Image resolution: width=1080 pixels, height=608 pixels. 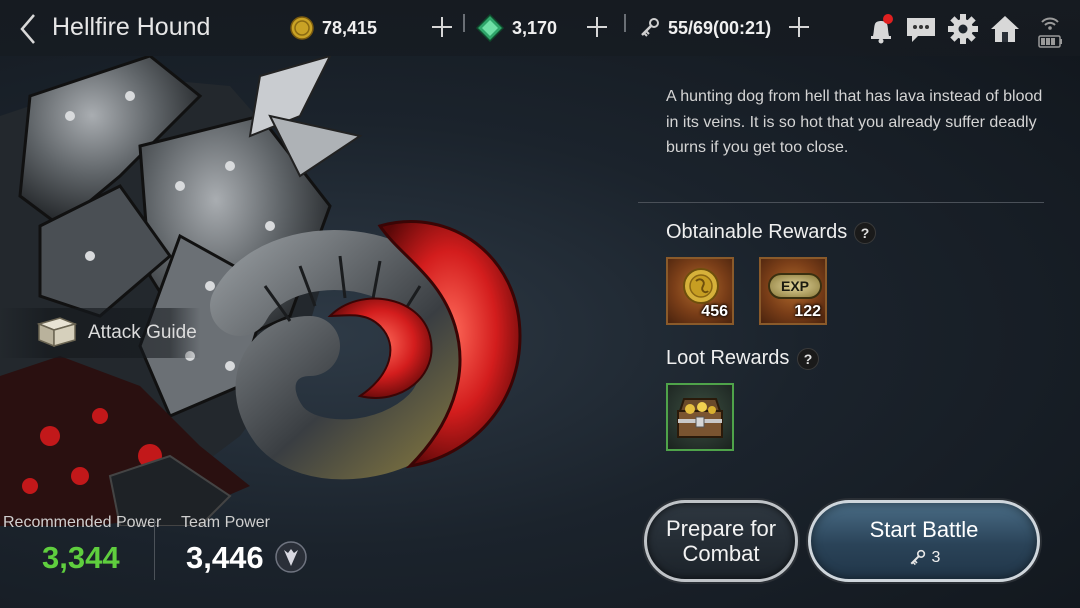 I want to click on add-stamina-button, so click(x=799, y=27).